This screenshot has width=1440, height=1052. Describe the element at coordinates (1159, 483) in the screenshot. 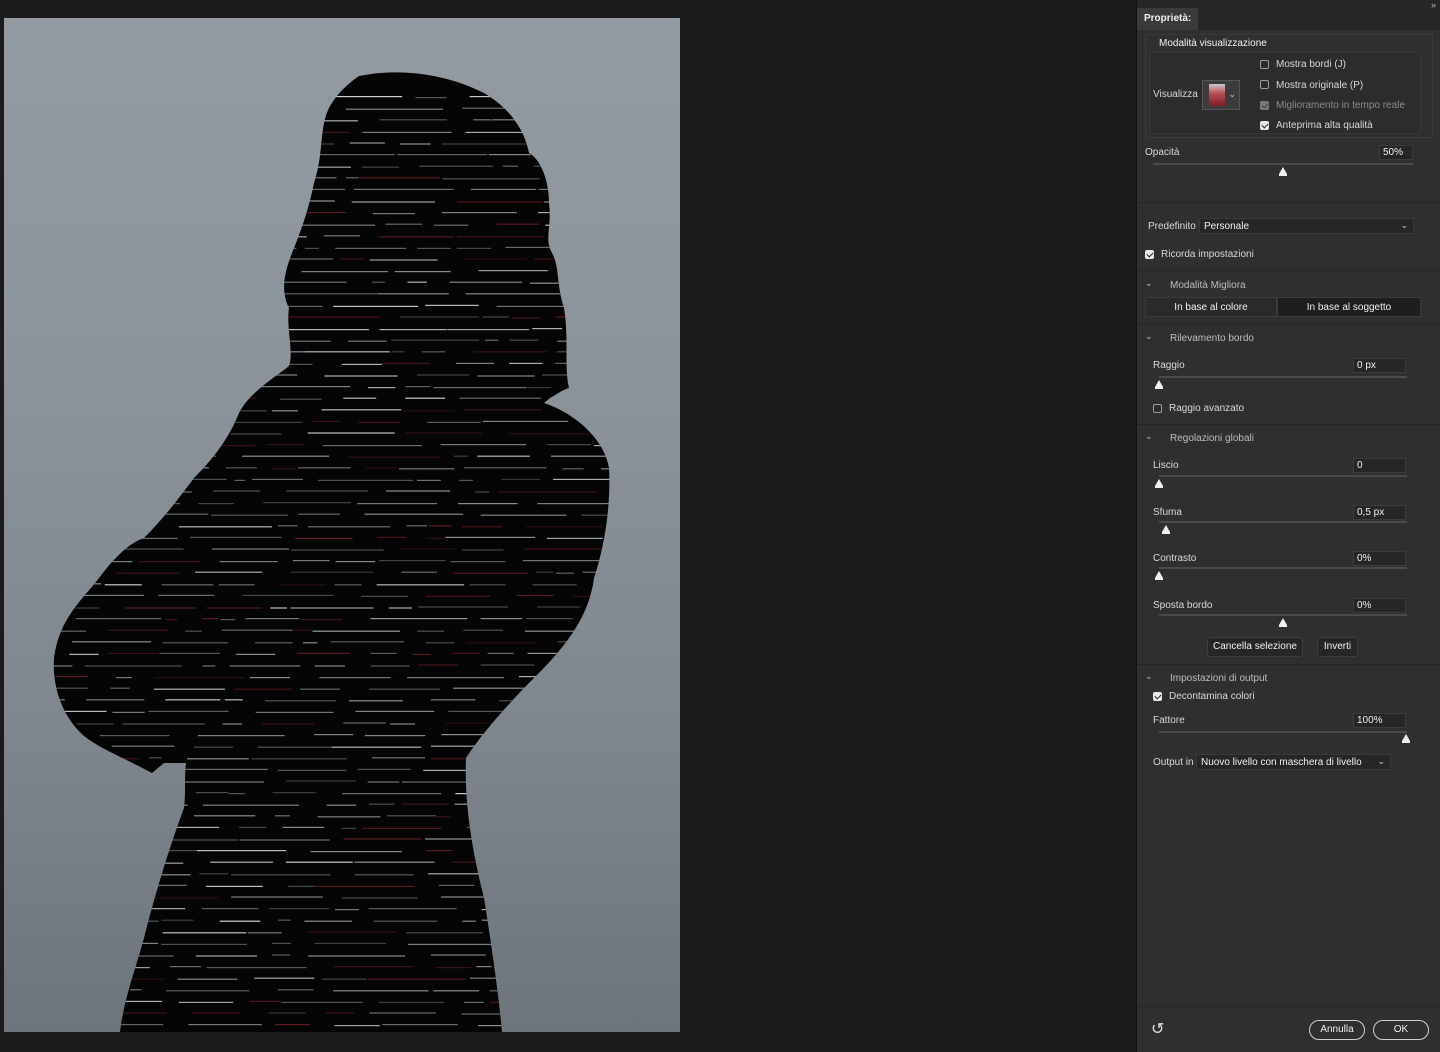

I see `smooth-slider-thumb` at that location.